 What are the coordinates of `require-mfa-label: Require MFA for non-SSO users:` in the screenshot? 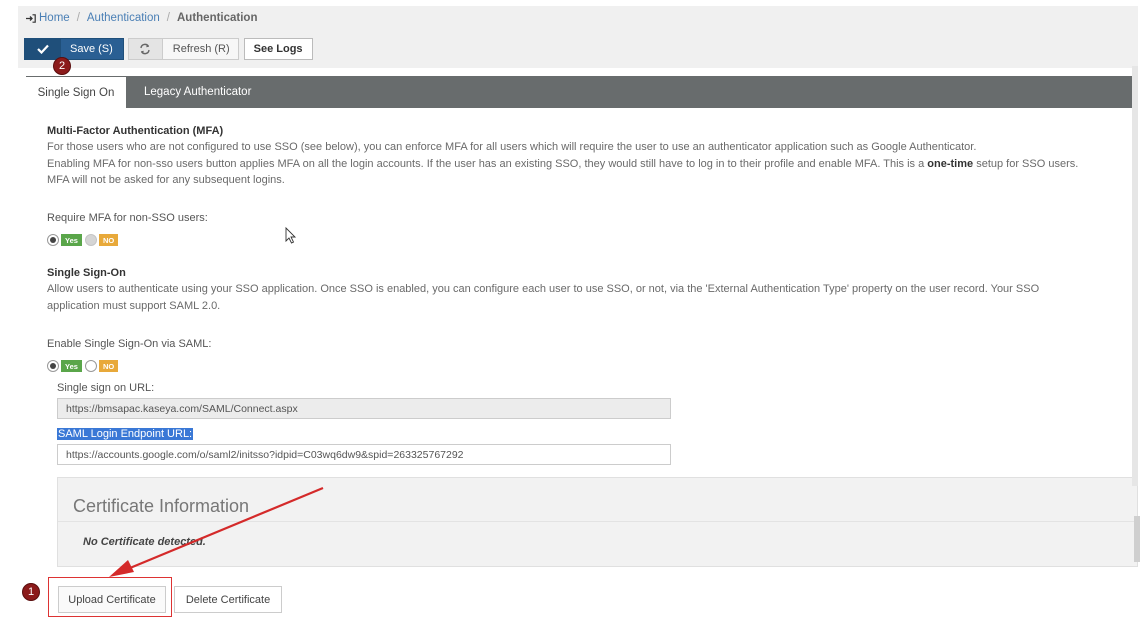 It's located at (127, 218).